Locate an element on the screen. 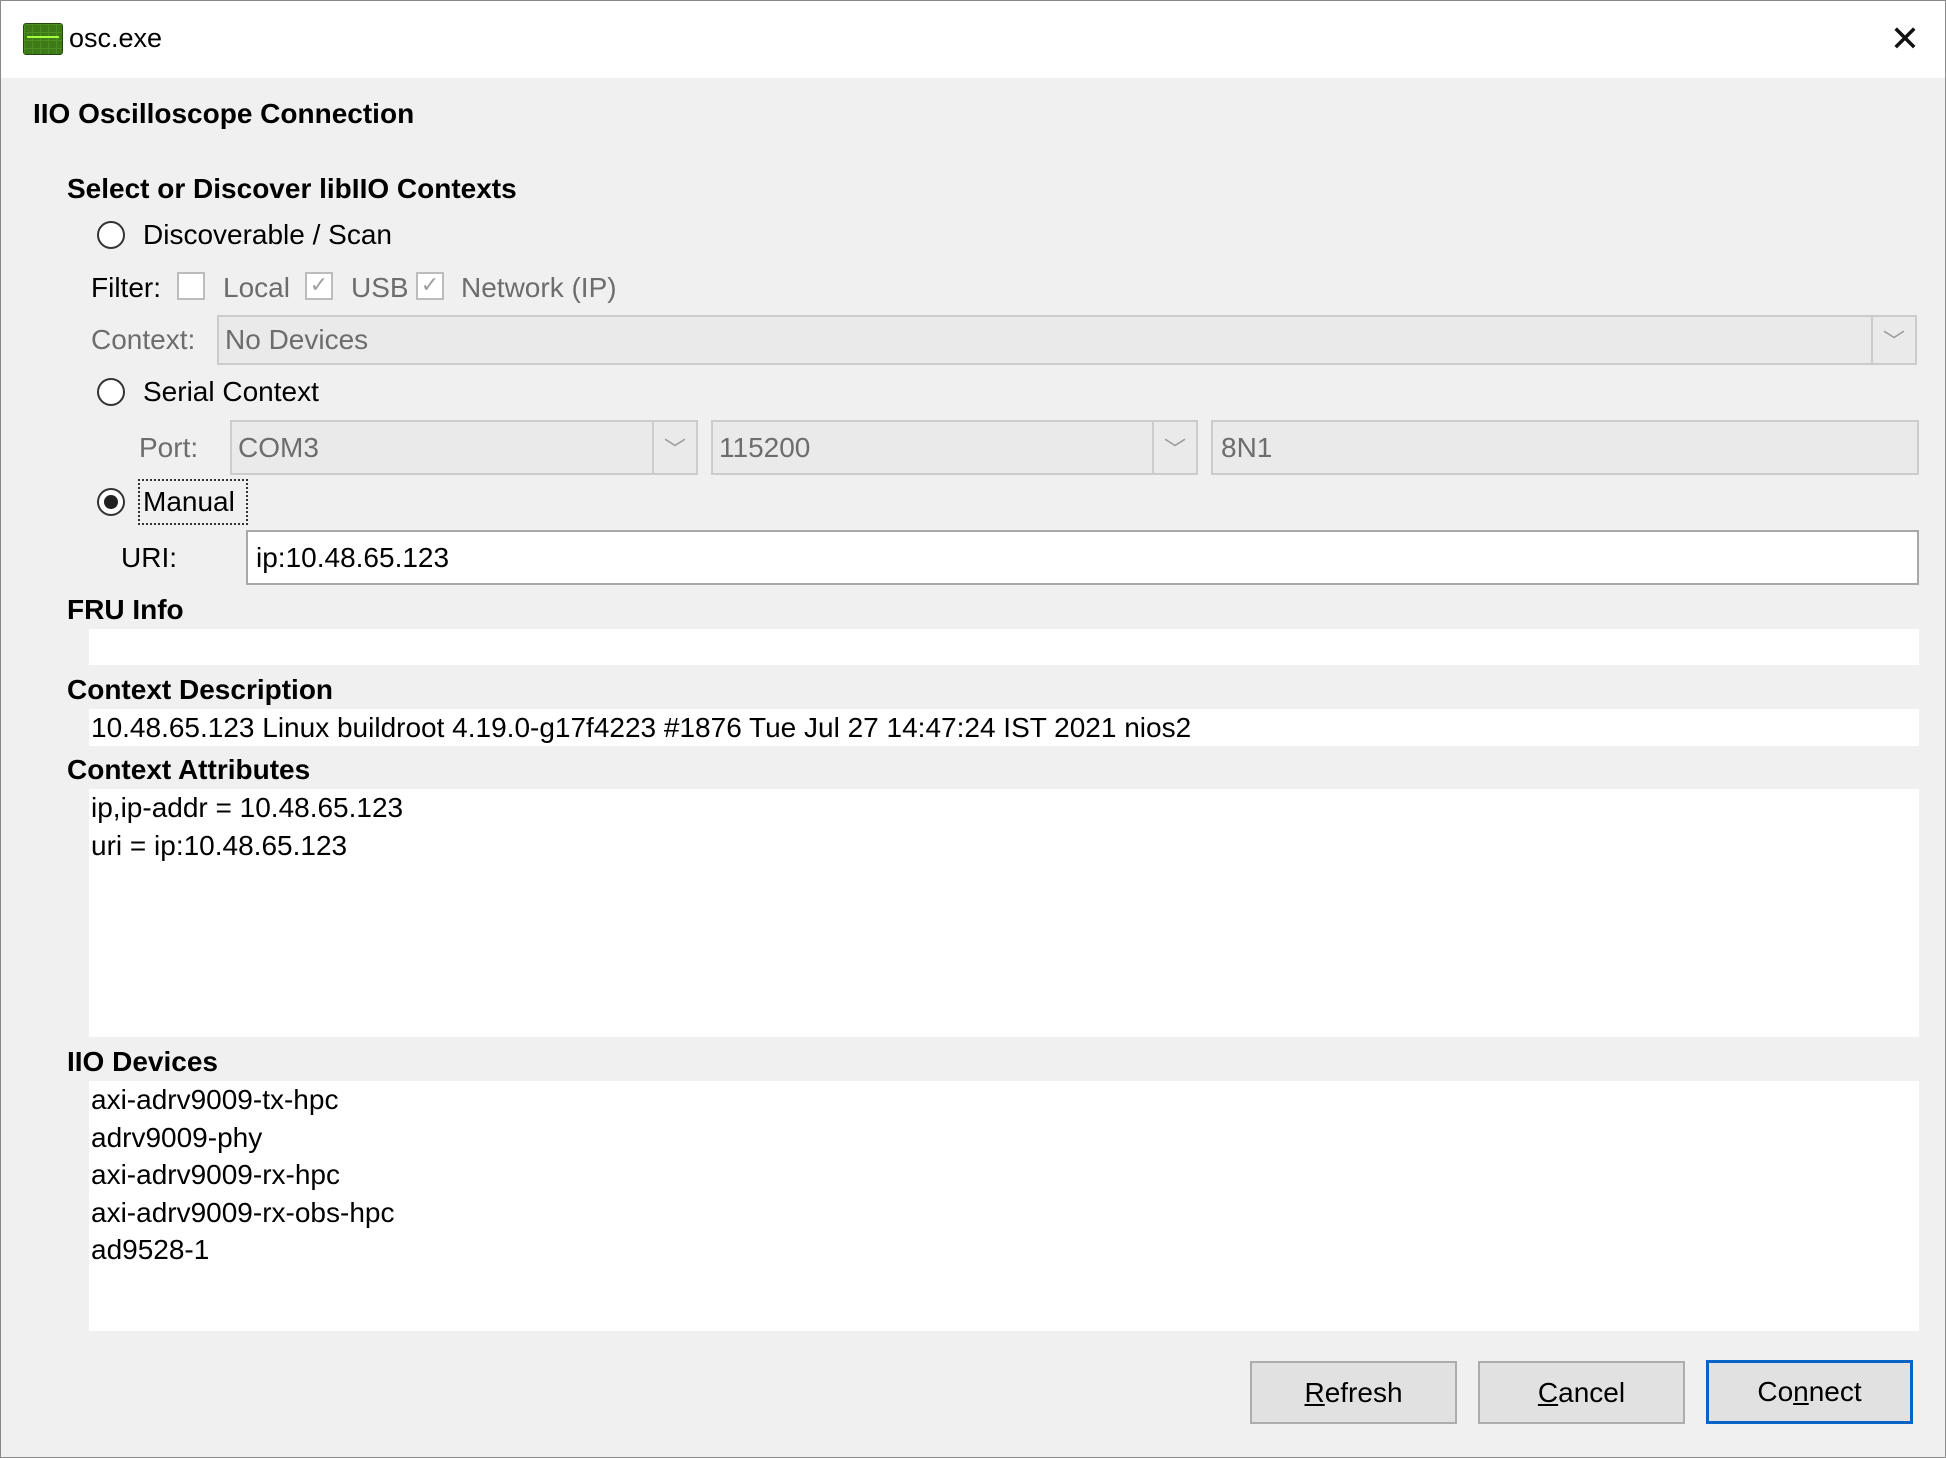 Image resolution: width=1946 pixels, height=1458 pixels. port-label: Port: is located at coordinates (169, 447).